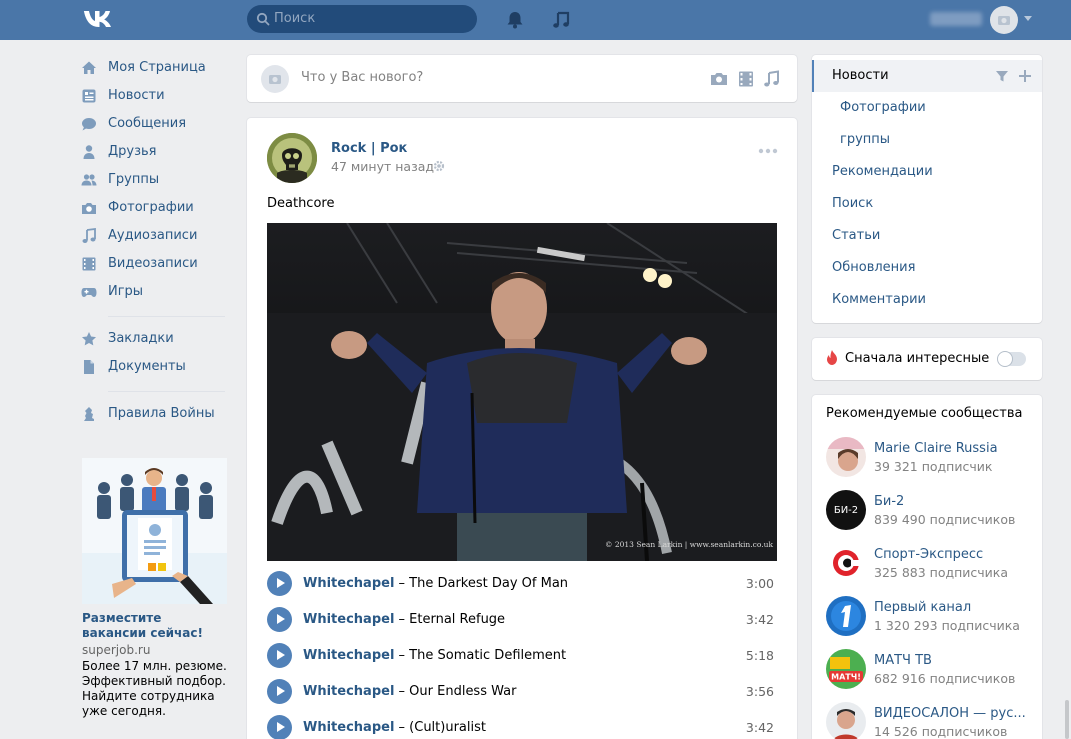 The width and height of the screenshot is (1071, 739). I want to click on post-author-link: Rock | Рок, so click(369, 148).